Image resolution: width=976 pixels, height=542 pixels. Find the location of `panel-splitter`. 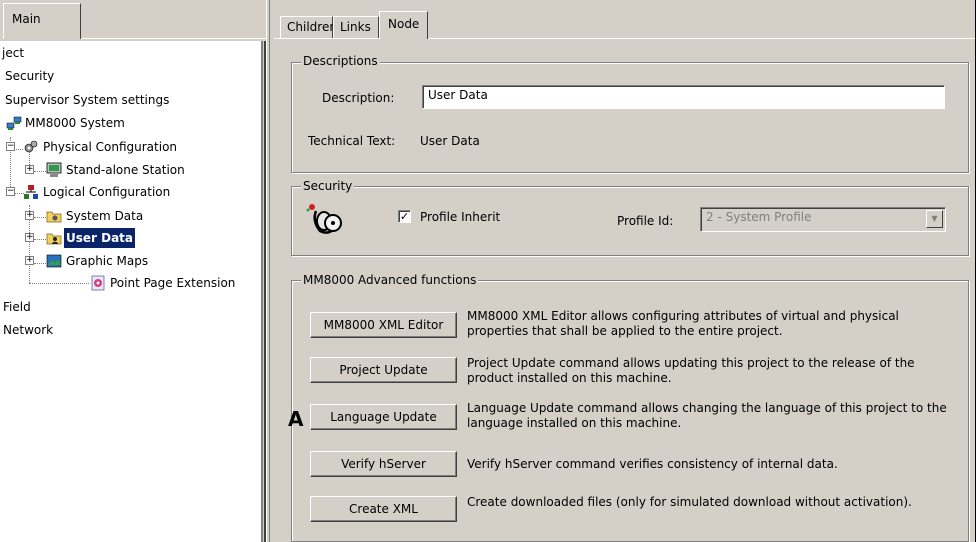

panel-splitter is located at coordinates (268, 271).